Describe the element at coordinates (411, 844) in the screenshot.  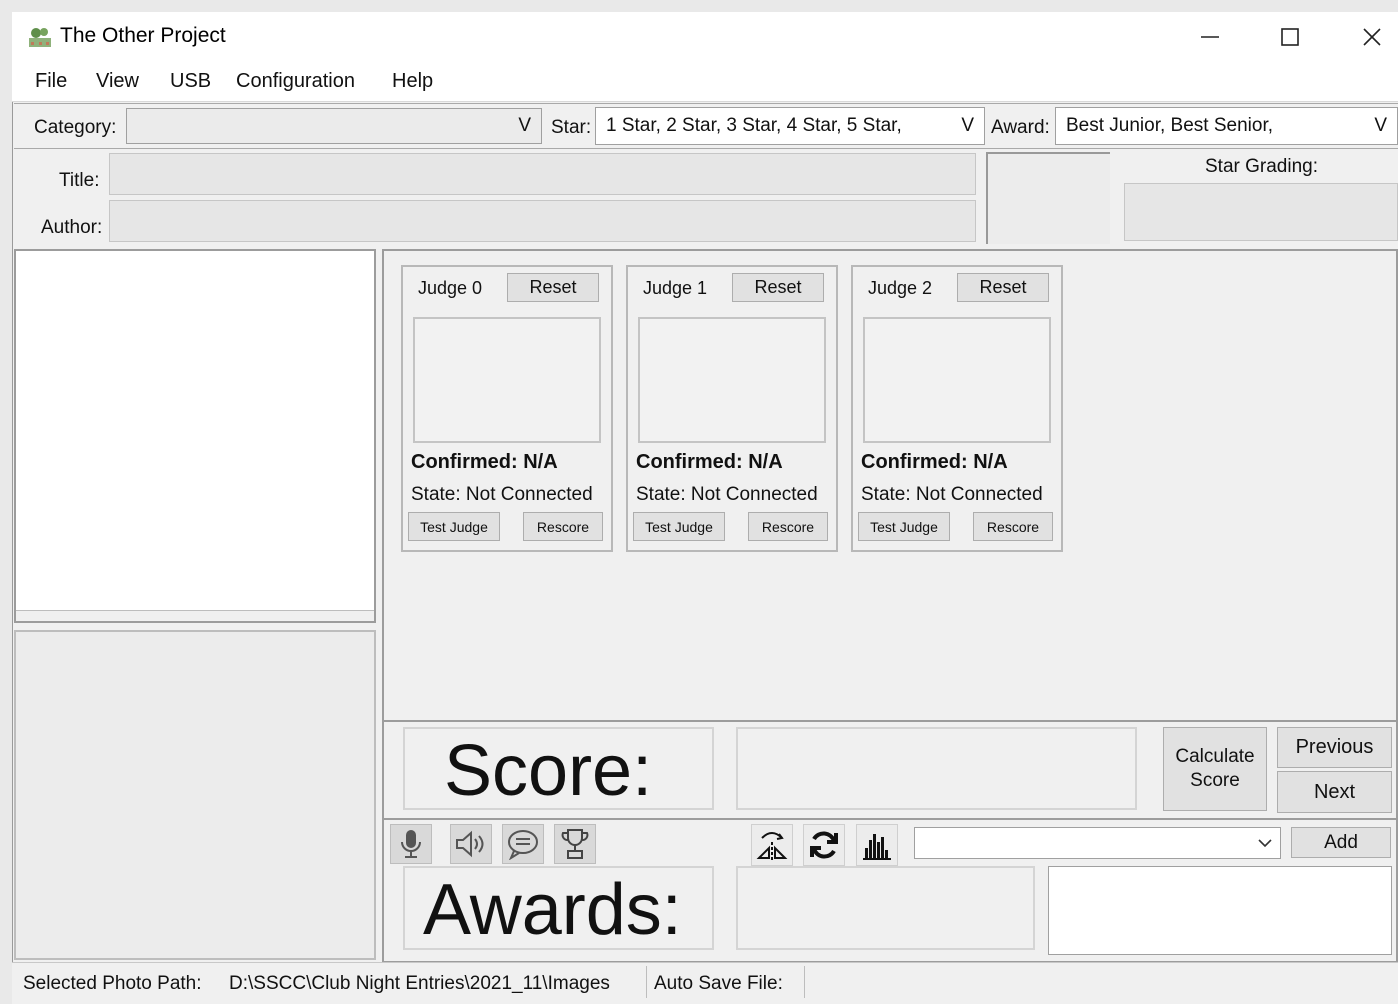
I see `microphone-icon` at that location.